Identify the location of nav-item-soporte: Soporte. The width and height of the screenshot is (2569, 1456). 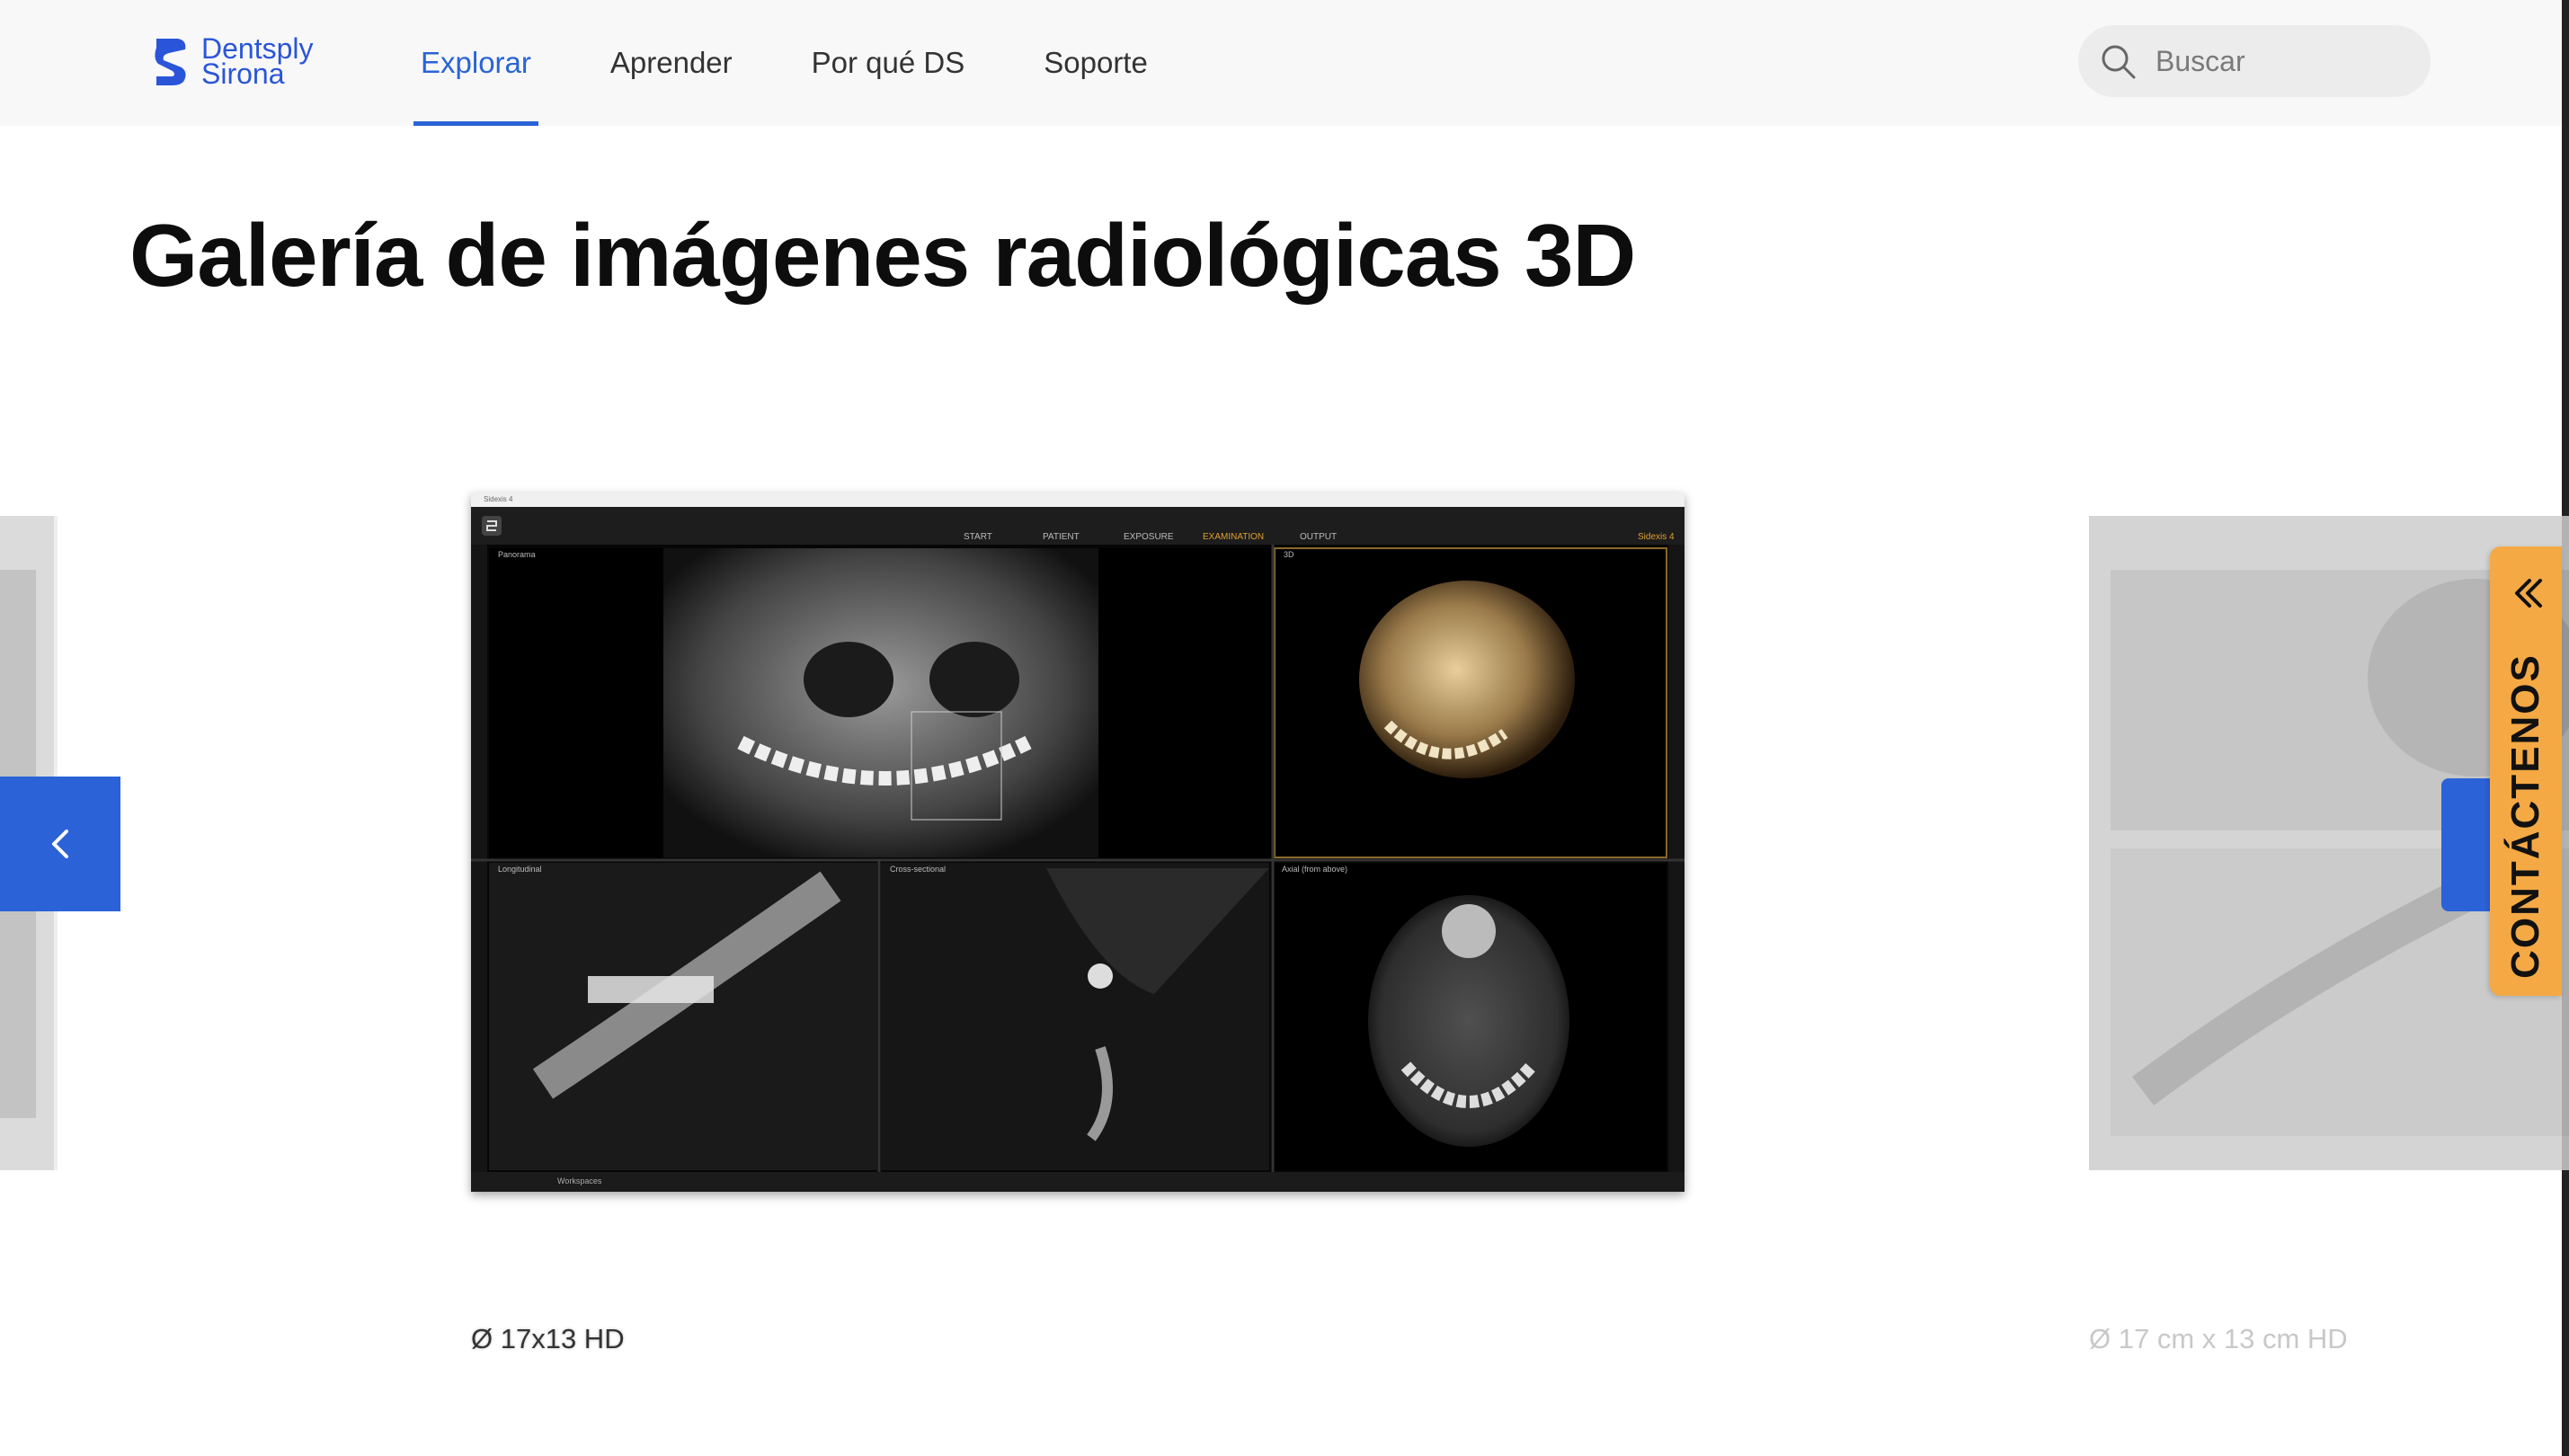
(1096, 63).